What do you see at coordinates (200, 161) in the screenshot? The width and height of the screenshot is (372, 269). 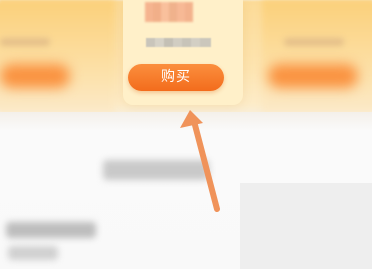 I see `arrow-up-left-icon` at bounding box center [200, 161].